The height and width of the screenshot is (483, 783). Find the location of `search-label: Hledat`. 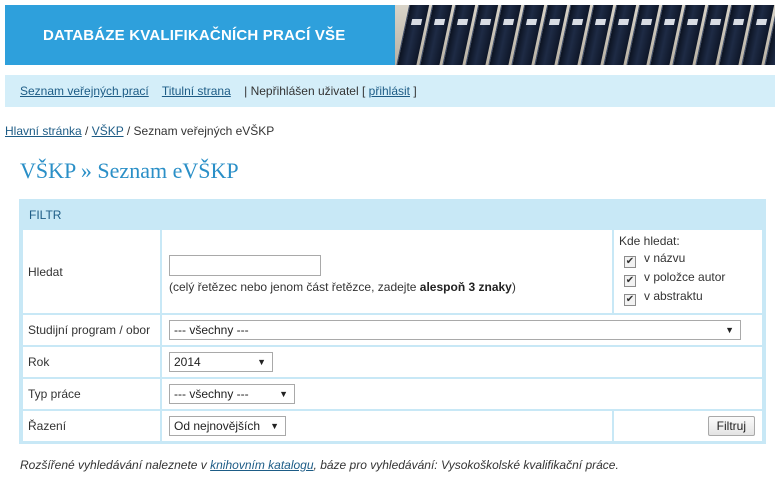

search-label: Hledat is located at coordinates (91, 271).